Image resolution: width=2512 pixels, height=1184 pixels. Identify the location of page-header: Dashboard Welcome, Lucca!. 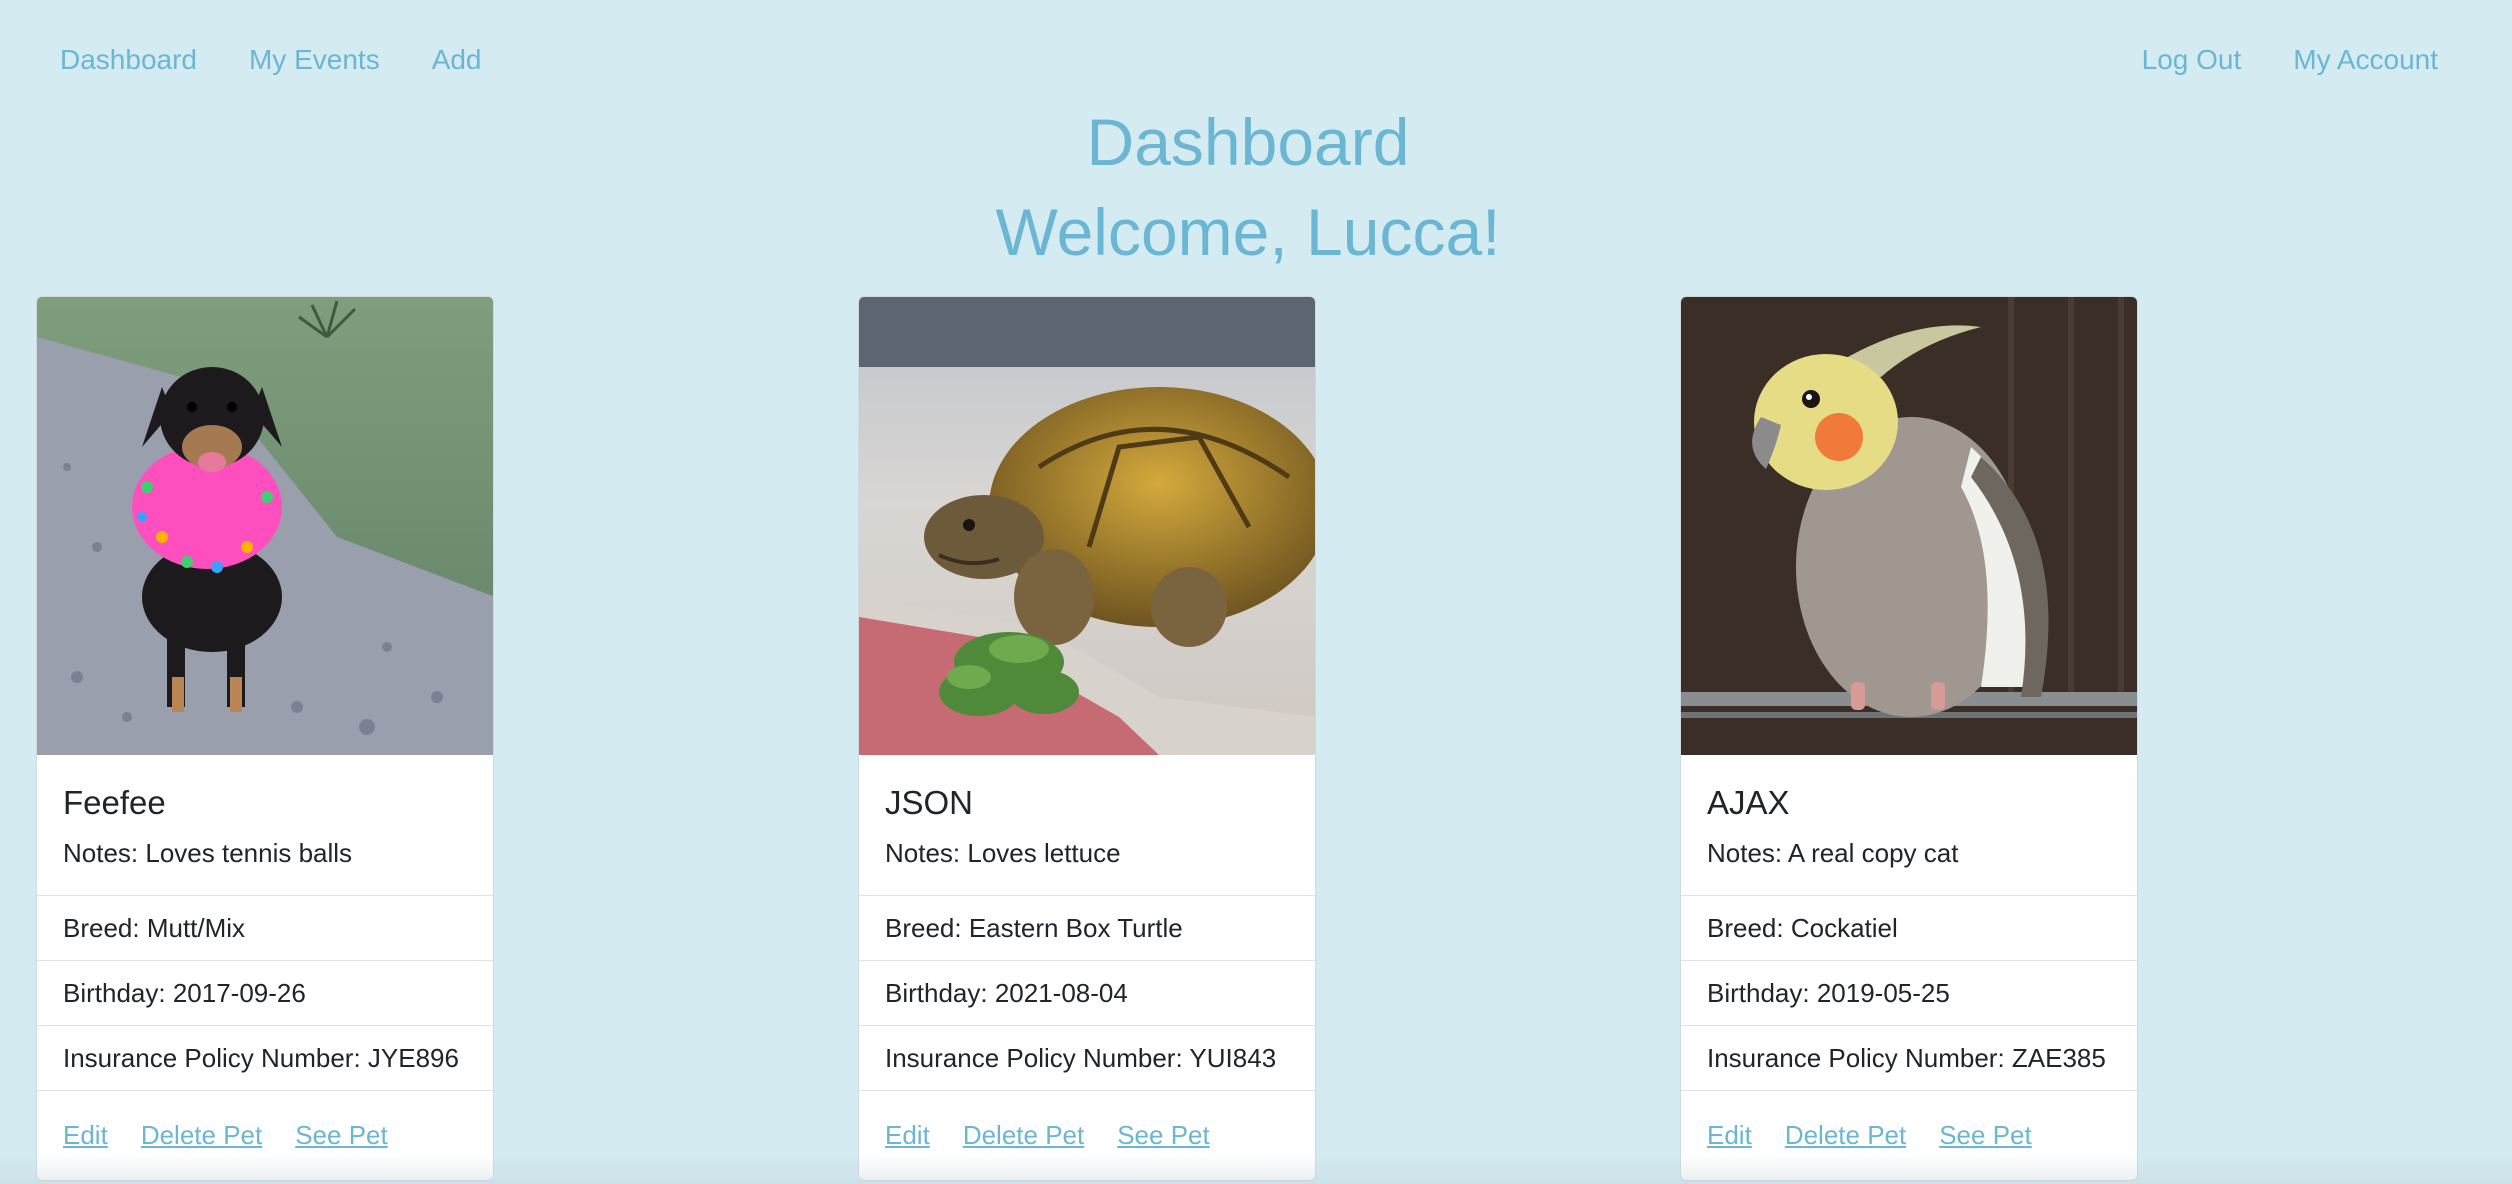
(1248, 187).